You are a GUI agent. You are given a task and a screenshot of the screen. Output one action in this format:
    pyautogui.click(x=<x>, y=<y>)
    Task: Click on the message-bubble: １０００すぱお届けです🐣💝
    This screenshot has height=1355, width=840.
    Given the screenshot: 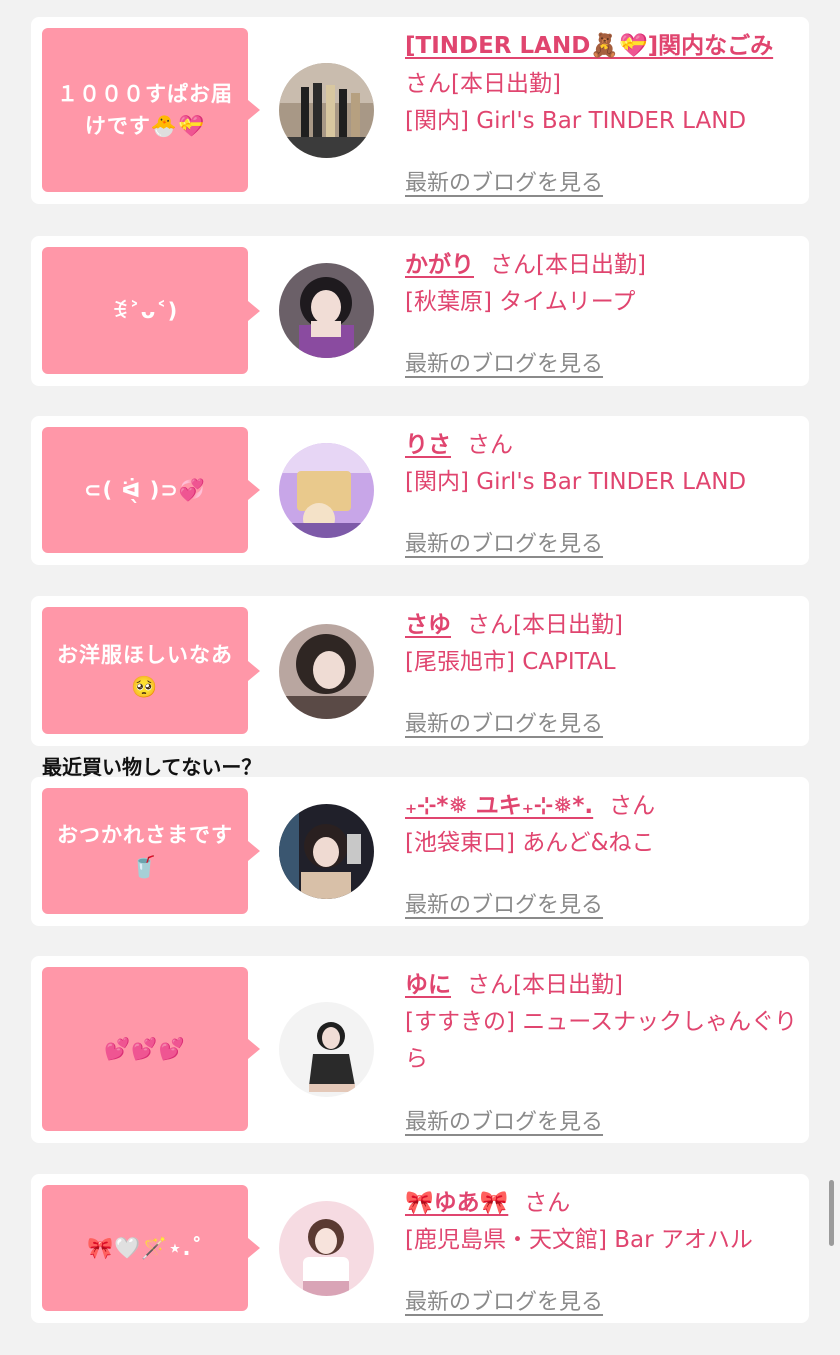 What is the action you would take?
    pyautogui.click(x=151, y=110)
    